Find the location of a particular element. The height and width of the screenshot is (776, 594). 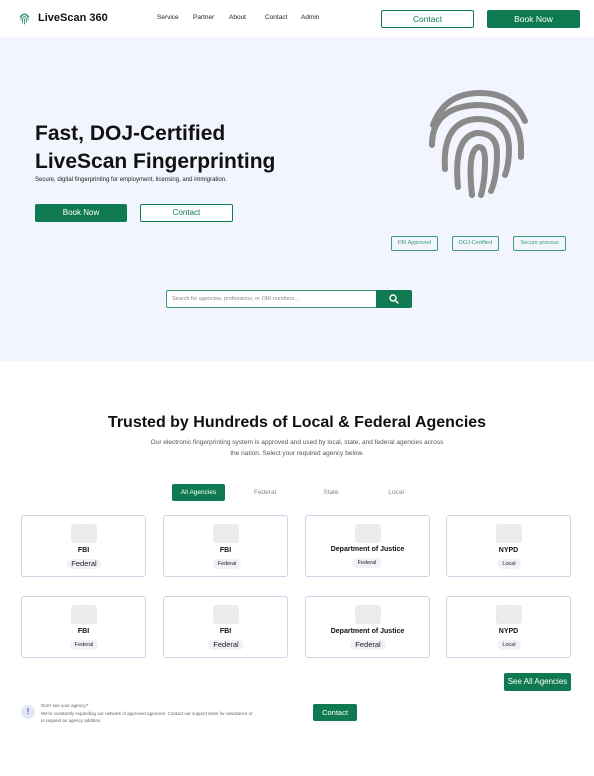

hero-title-line-2: LiveScan Fingerprinting is located at coordinates (155, 161).